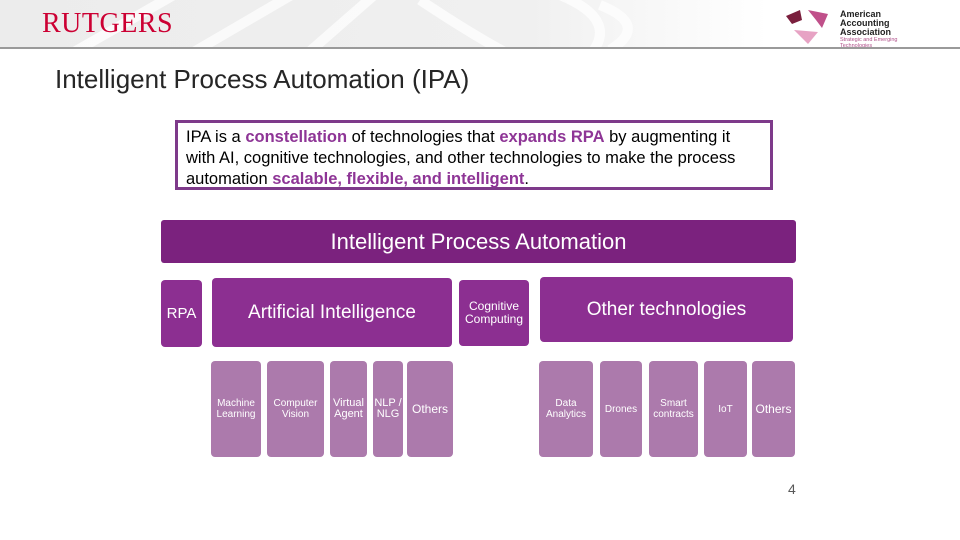 This screenshot has width=960, height=540. What do you see at coordinates (332, 312) in the screenshot?
I see `ai-box: Artificial Intelligence` at bounding box center [332, 312].